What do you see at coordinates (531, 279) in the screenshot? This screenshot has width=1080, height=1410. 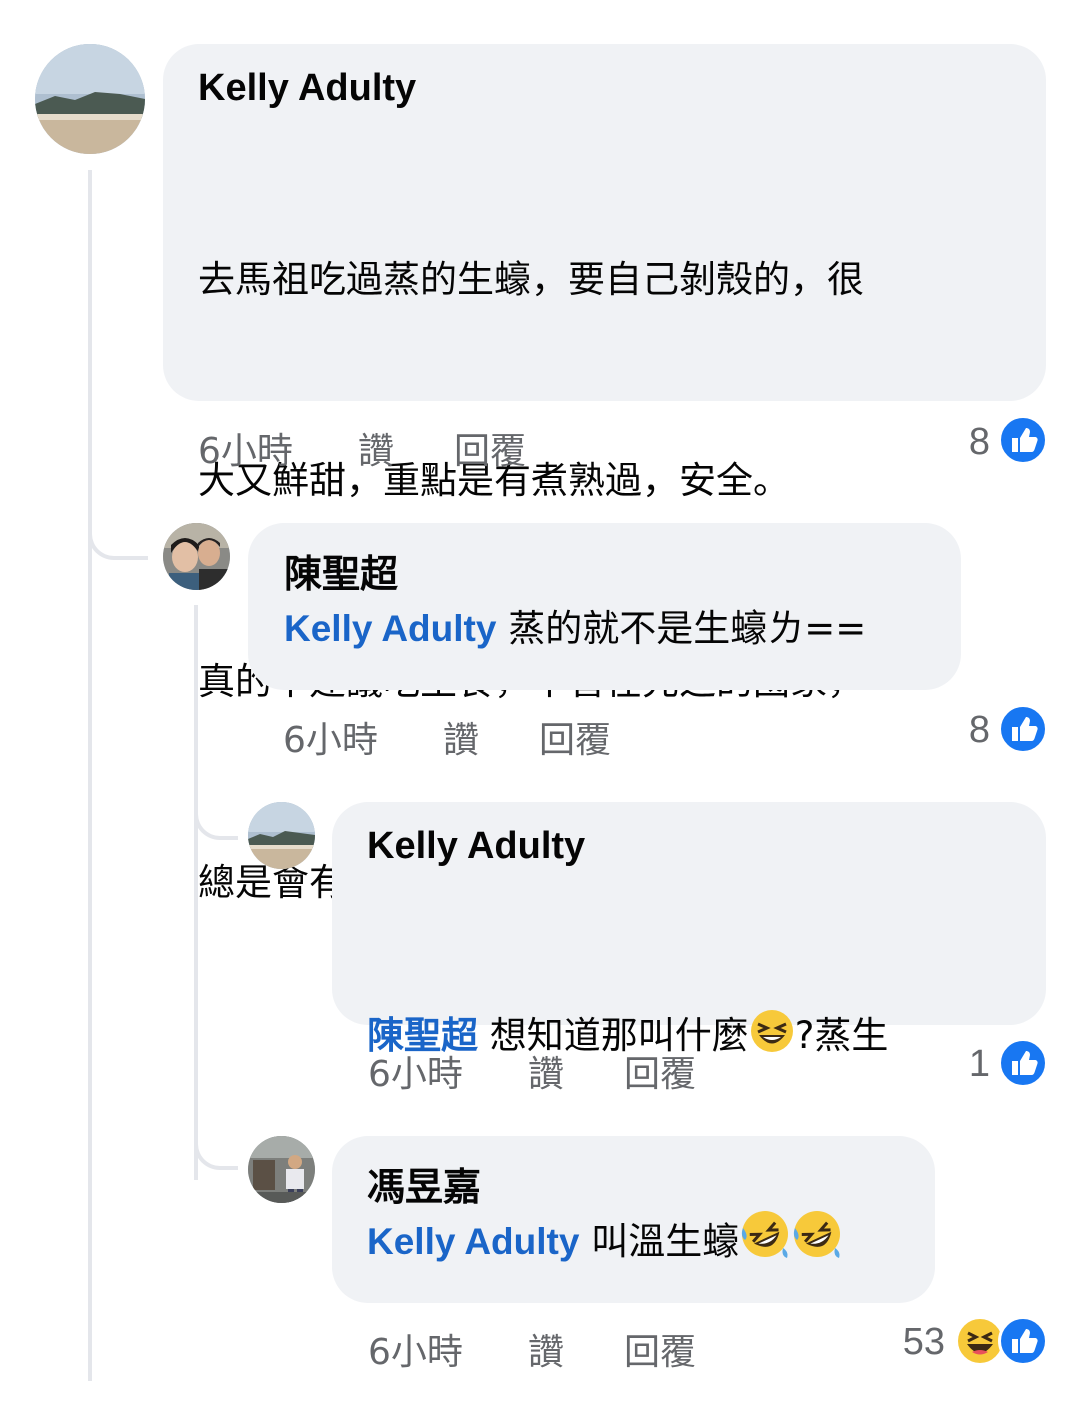 I see `comment-text-line: 去馬祖吃過蒸的生蠔，要自己剝殼的，很` at bounding box center [531, 279].